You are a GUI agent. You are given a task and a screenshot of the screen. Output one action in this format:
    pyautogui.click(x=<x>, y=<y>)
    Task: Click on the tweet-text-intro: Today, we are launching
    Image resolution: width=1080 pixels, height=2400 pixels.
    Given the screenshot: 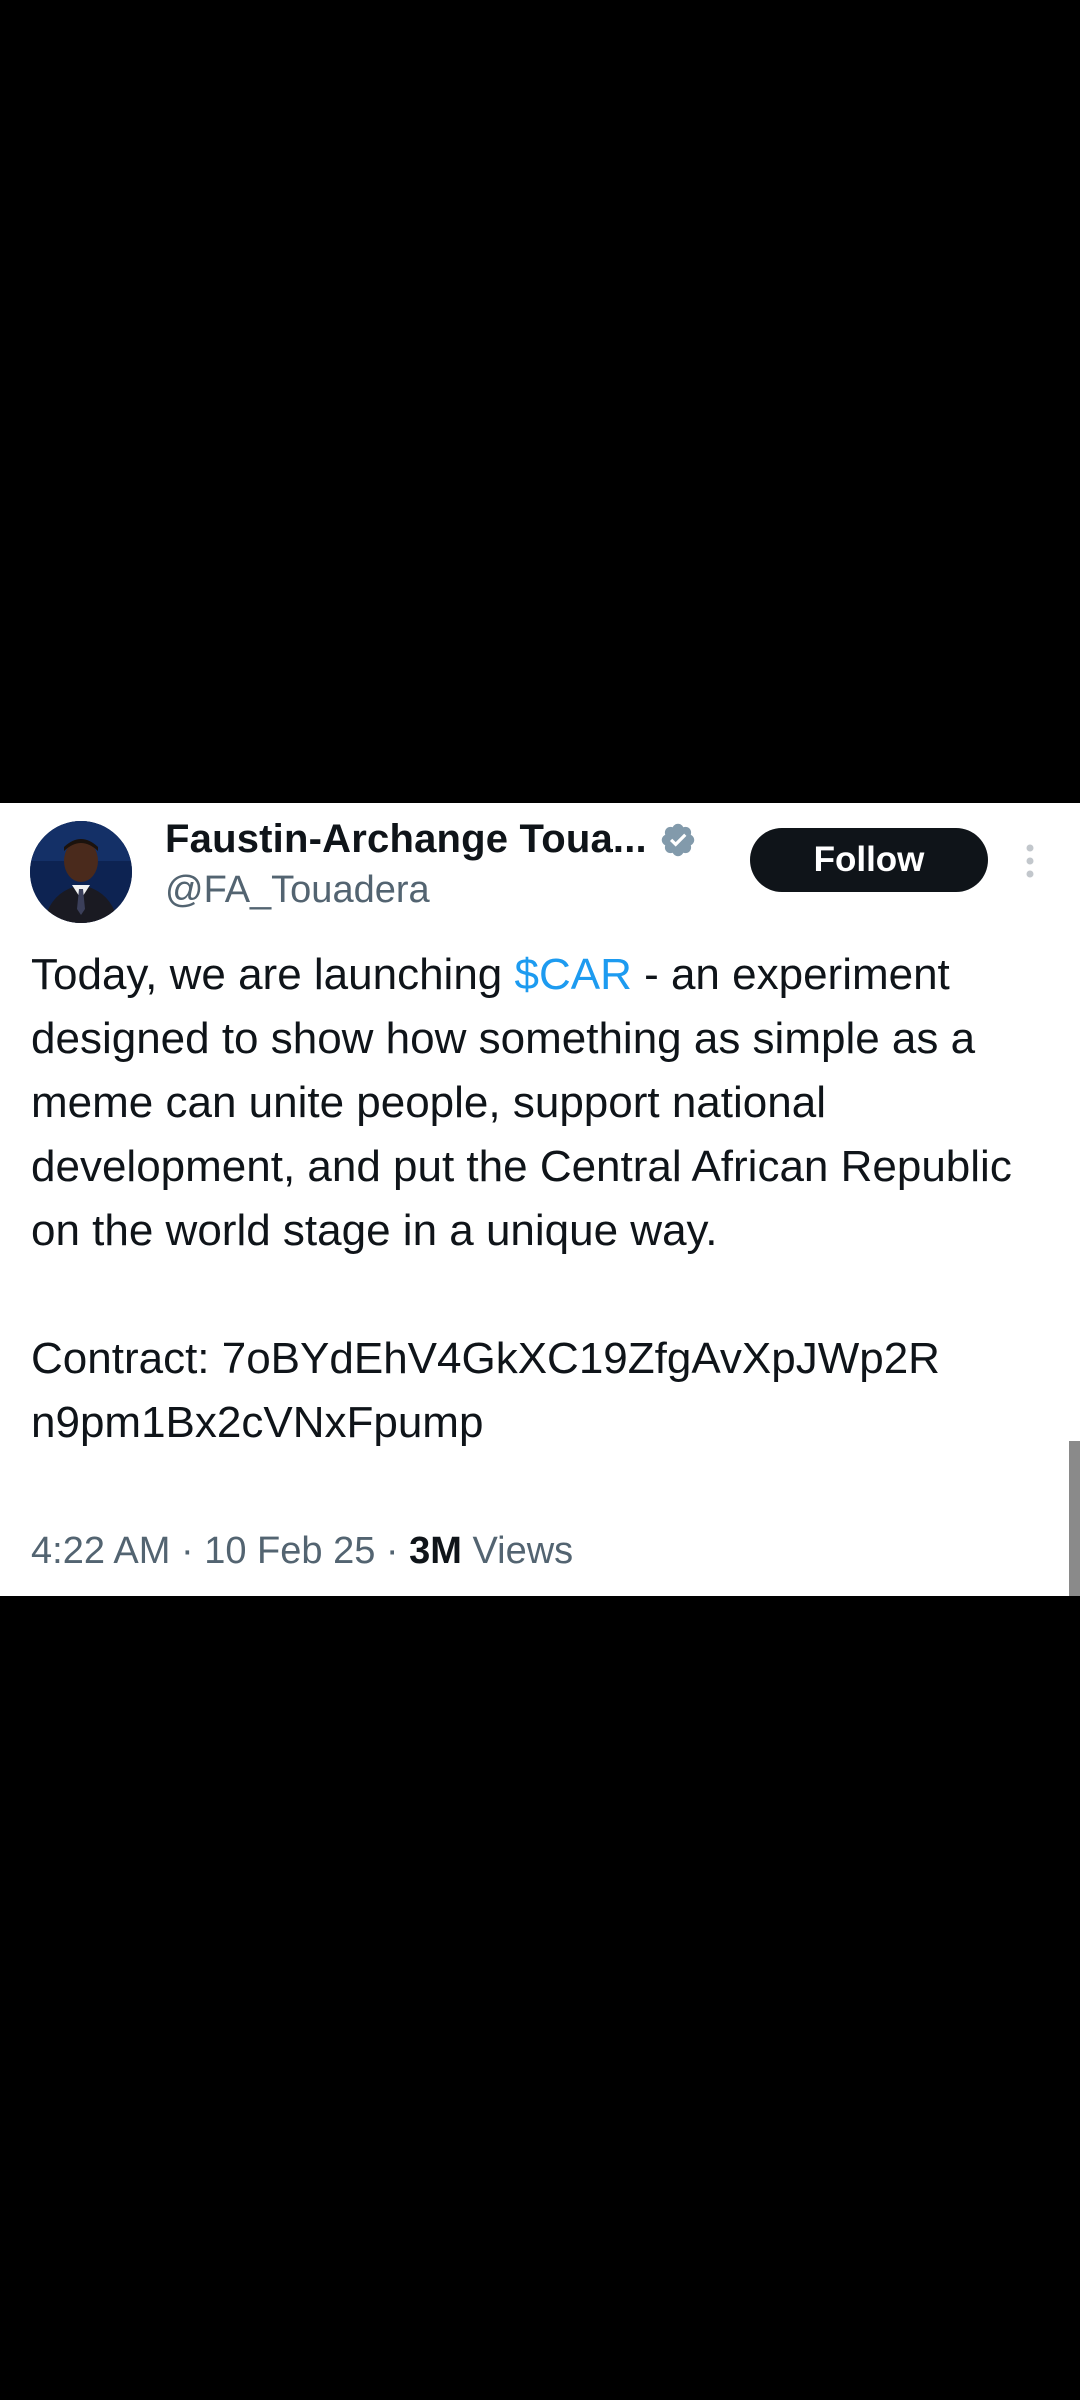 What is the action you would take?
    pyautogui.click(x=273, y=974)
    